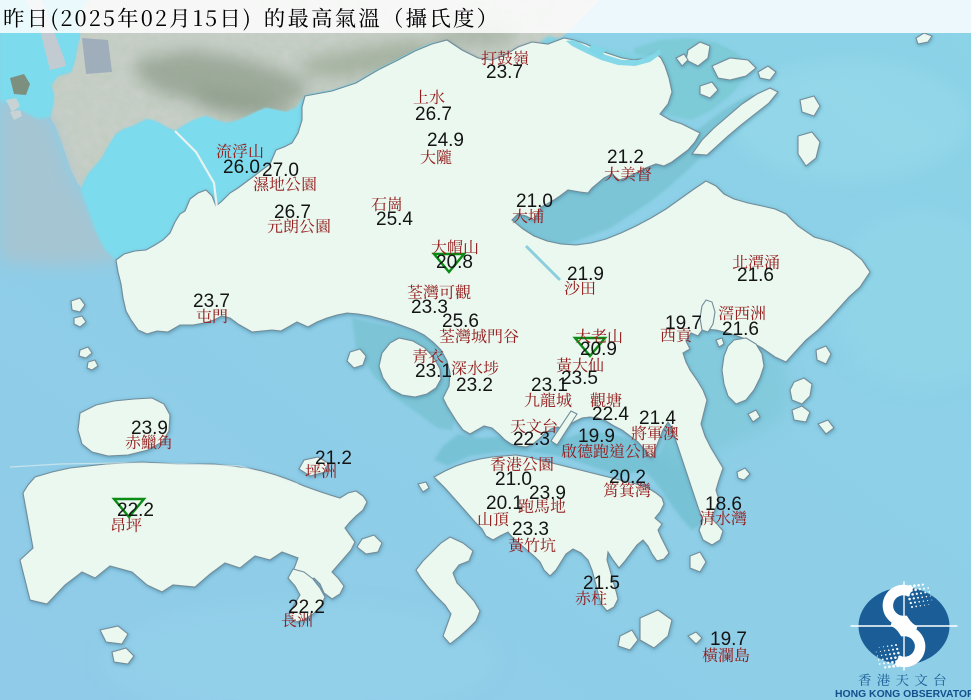 The height and width of the screenshot is (700, 971). I want to click on svg-text: 26.0, so click(241, 167).